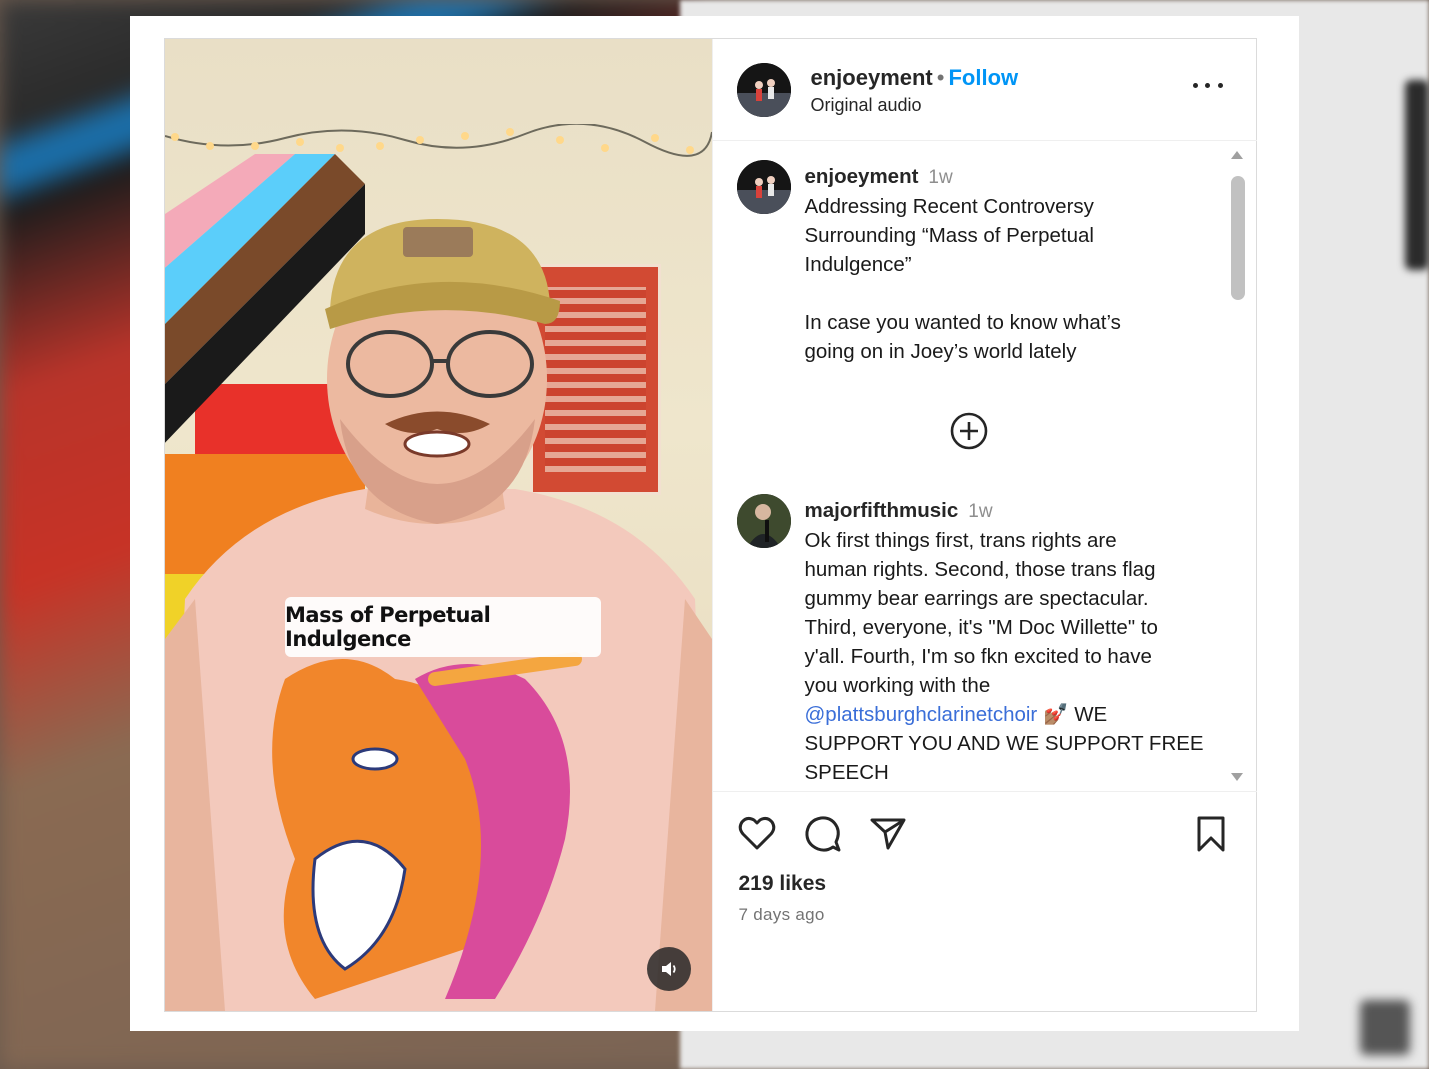 The image size is (1429, 1069). I want to click on comment-text: SUPPORT YOU AND WE SUPPORT FREE, so click(1004, 743).